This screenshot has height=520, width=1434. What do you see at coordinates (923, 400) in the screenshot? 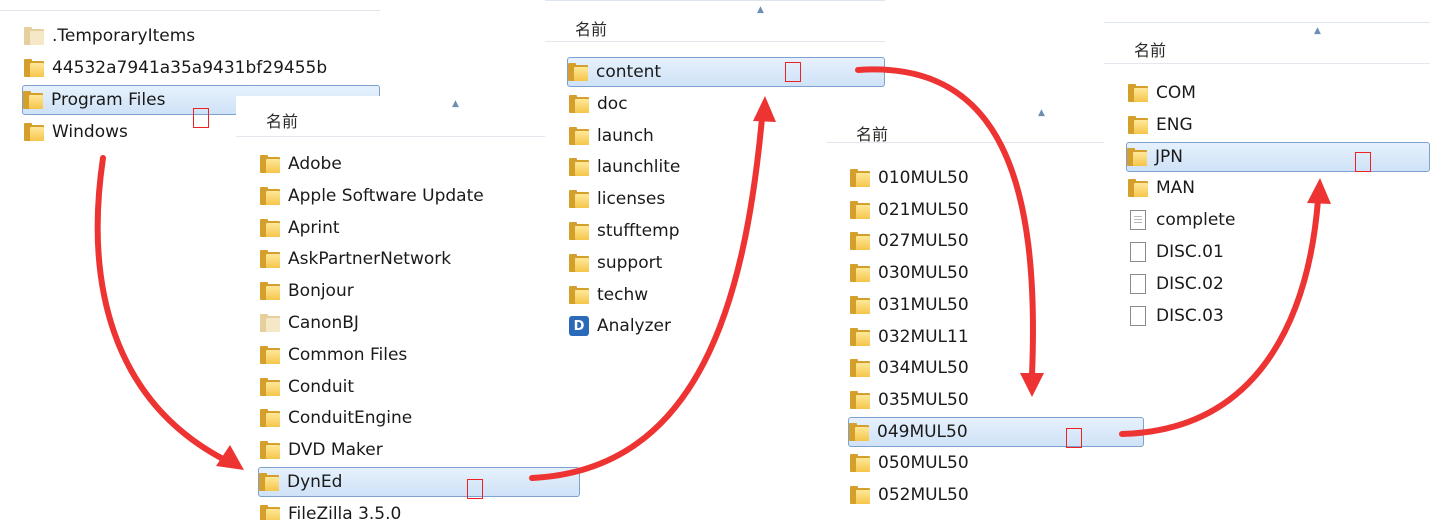
I see `item-name: 035MUL50` at bounding box center [923, 400].